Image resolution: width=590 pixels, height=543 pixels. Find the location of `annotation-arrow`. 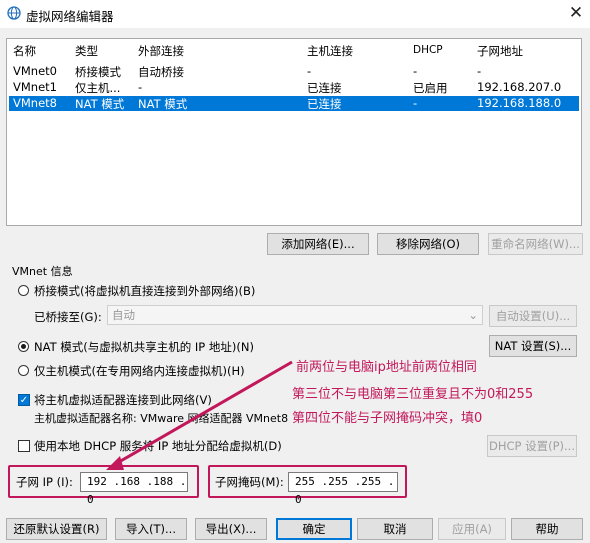

annotation-arrow is located at coordinates (199, 415).